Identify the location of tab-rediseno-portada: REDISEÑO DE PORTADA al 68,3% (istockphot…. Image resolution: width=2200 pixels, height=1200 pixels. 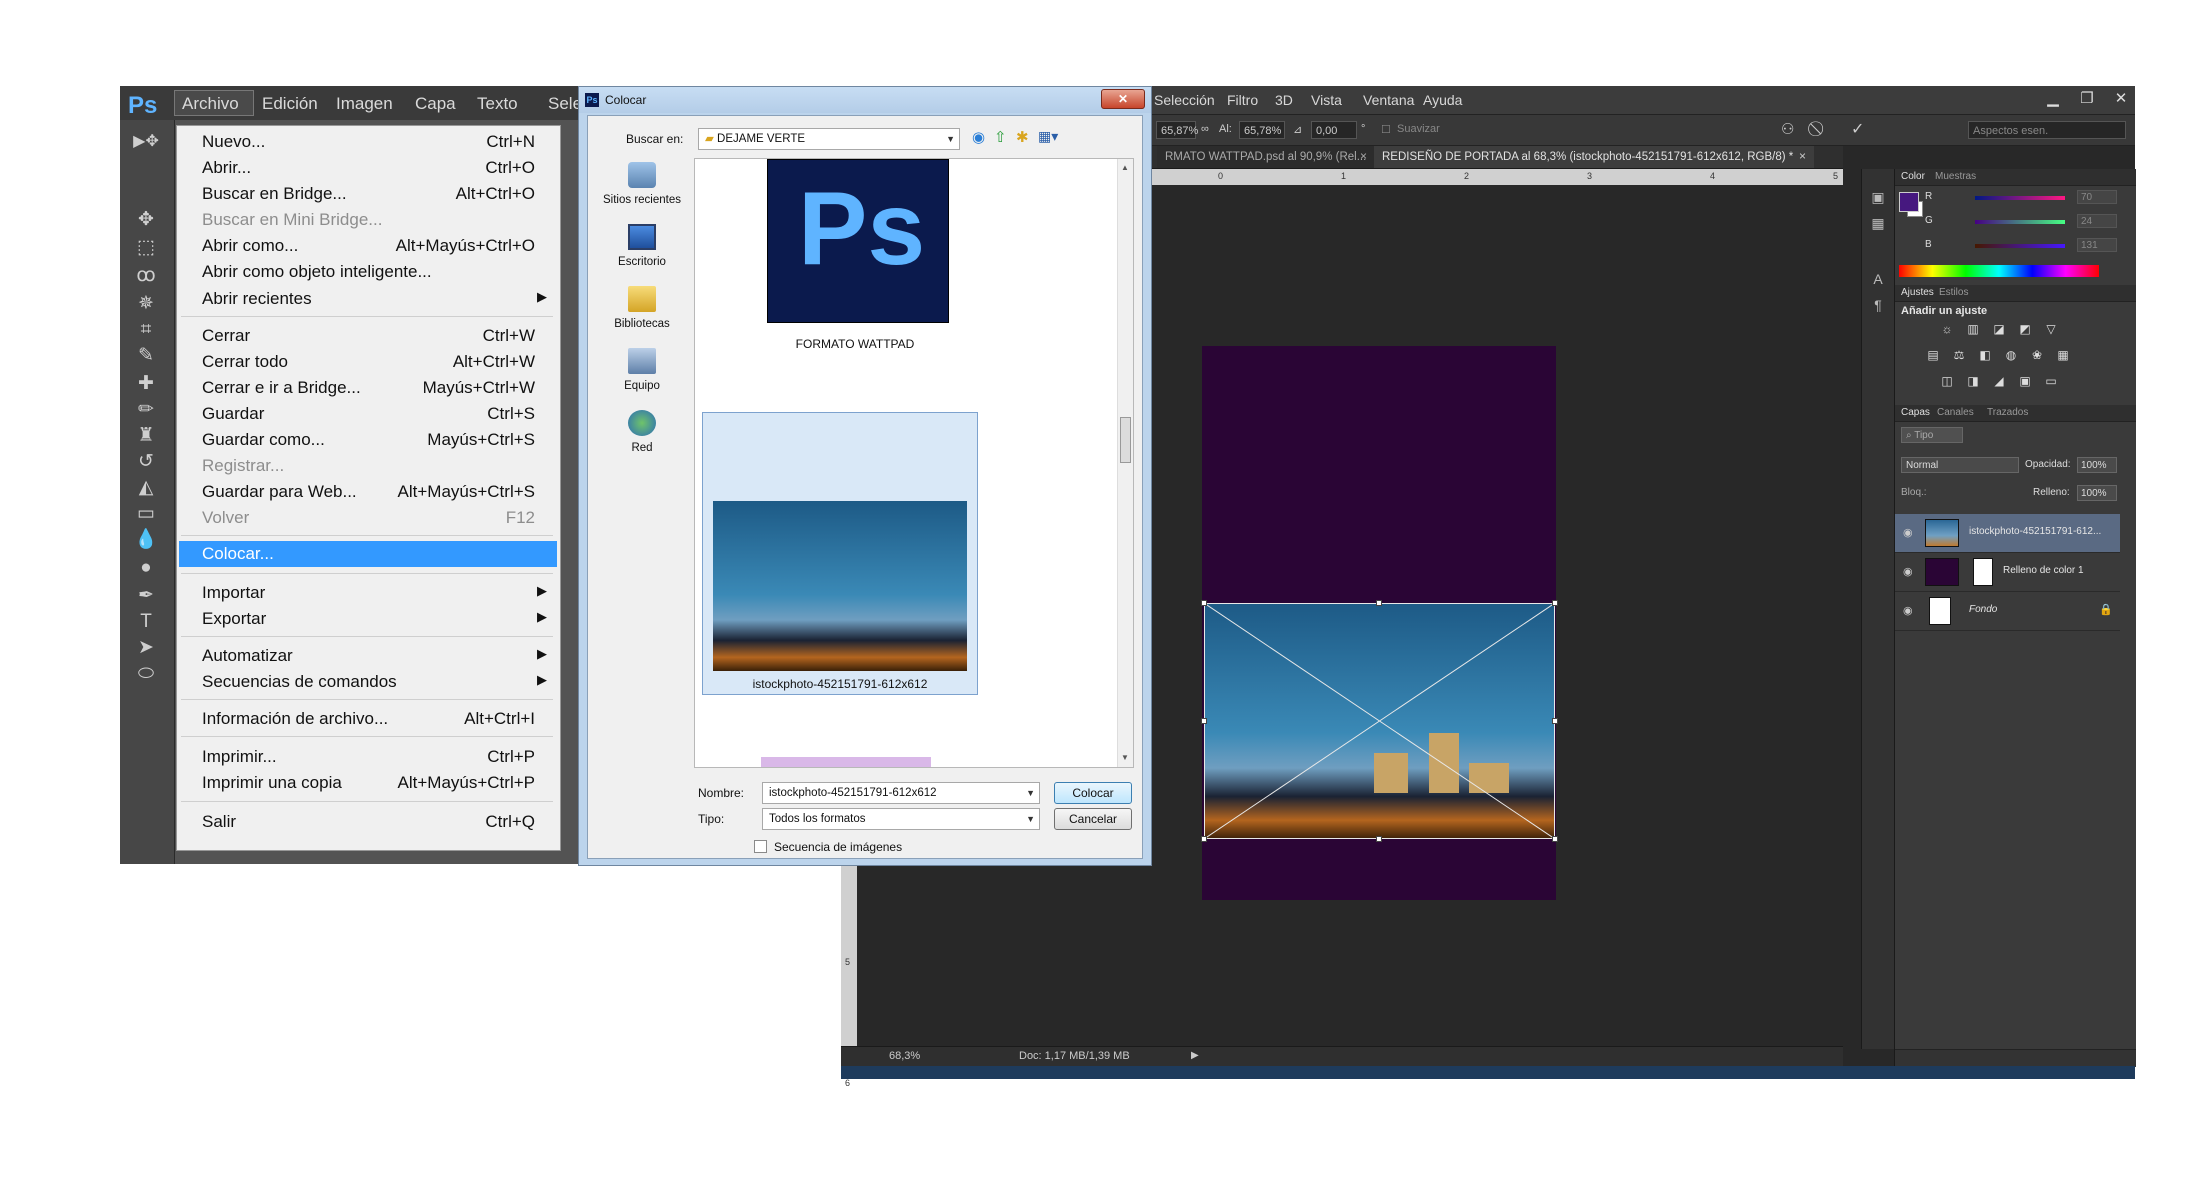
(1594, 157).